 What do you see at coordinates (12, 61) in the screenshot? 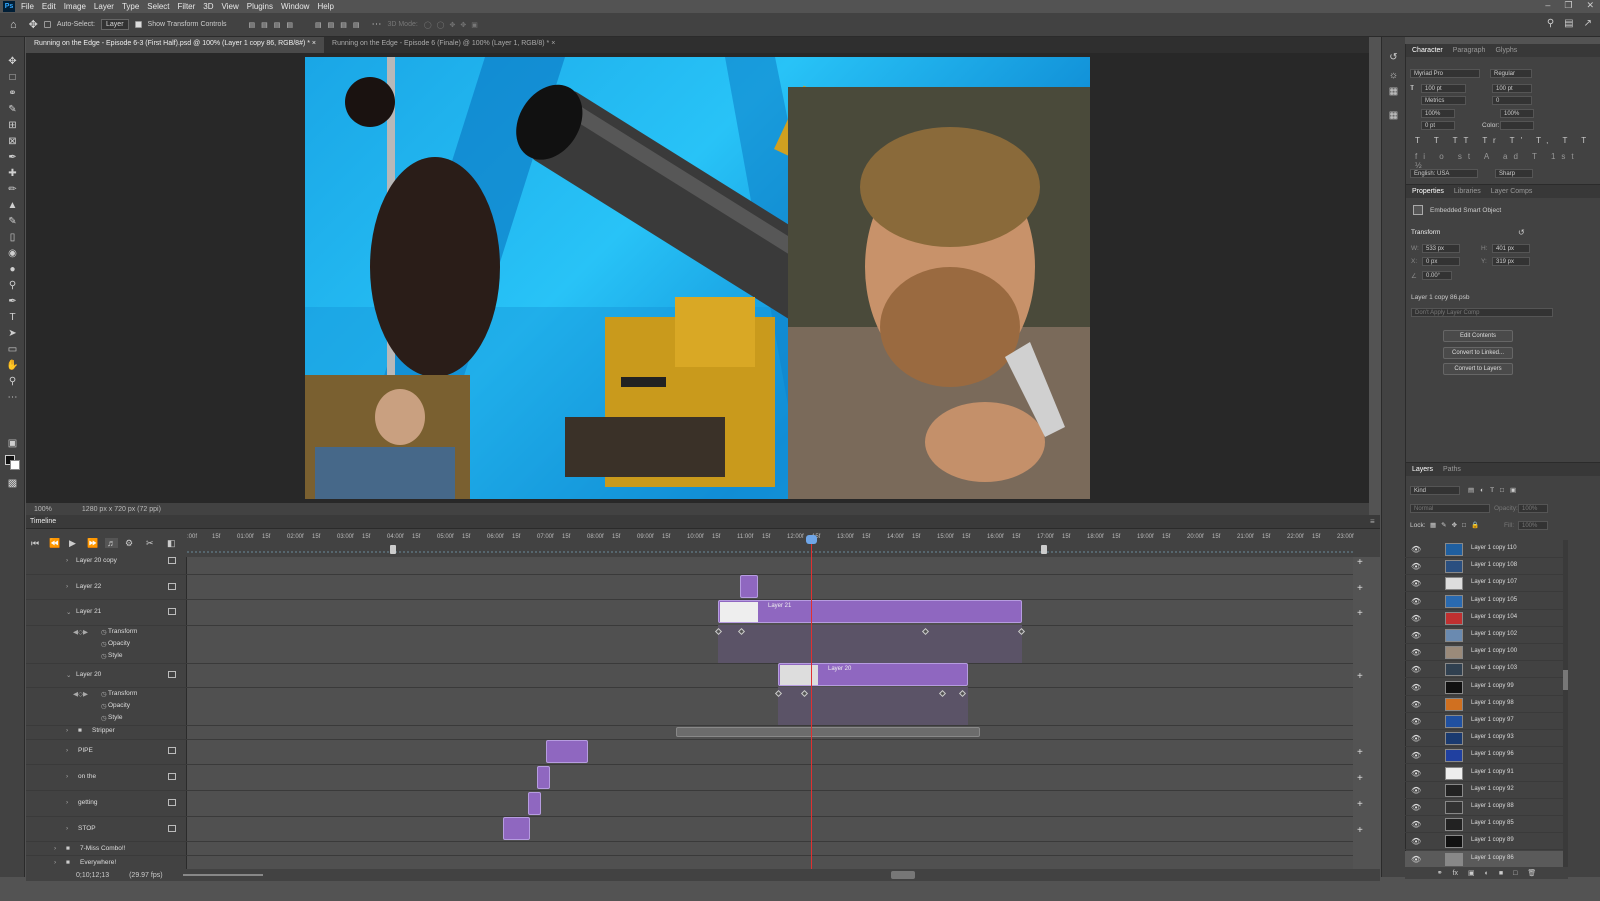
I see `move-tool-icon: ✥` at bounding box center [12, 61].